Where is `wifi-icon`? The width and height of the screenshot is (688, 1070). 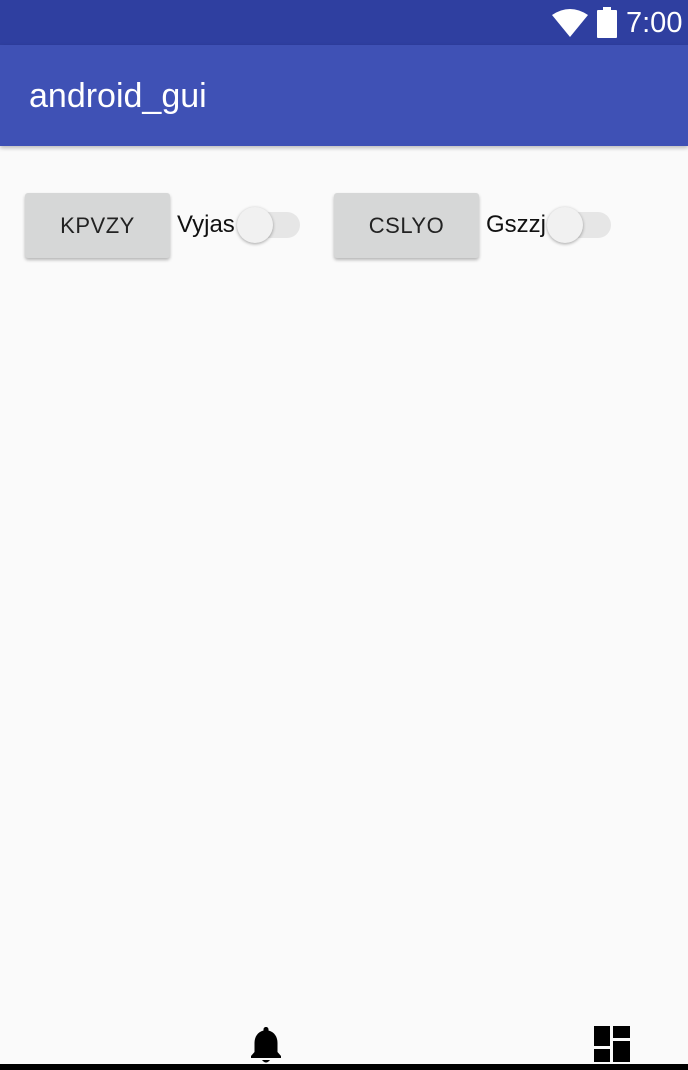
wifi-icon is located at coordinates (570, 23).